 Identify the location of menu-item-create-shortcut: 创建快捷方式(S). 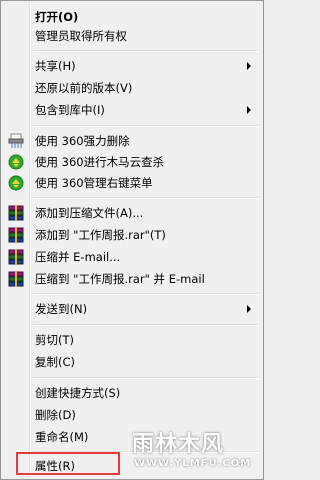
(132, 392).